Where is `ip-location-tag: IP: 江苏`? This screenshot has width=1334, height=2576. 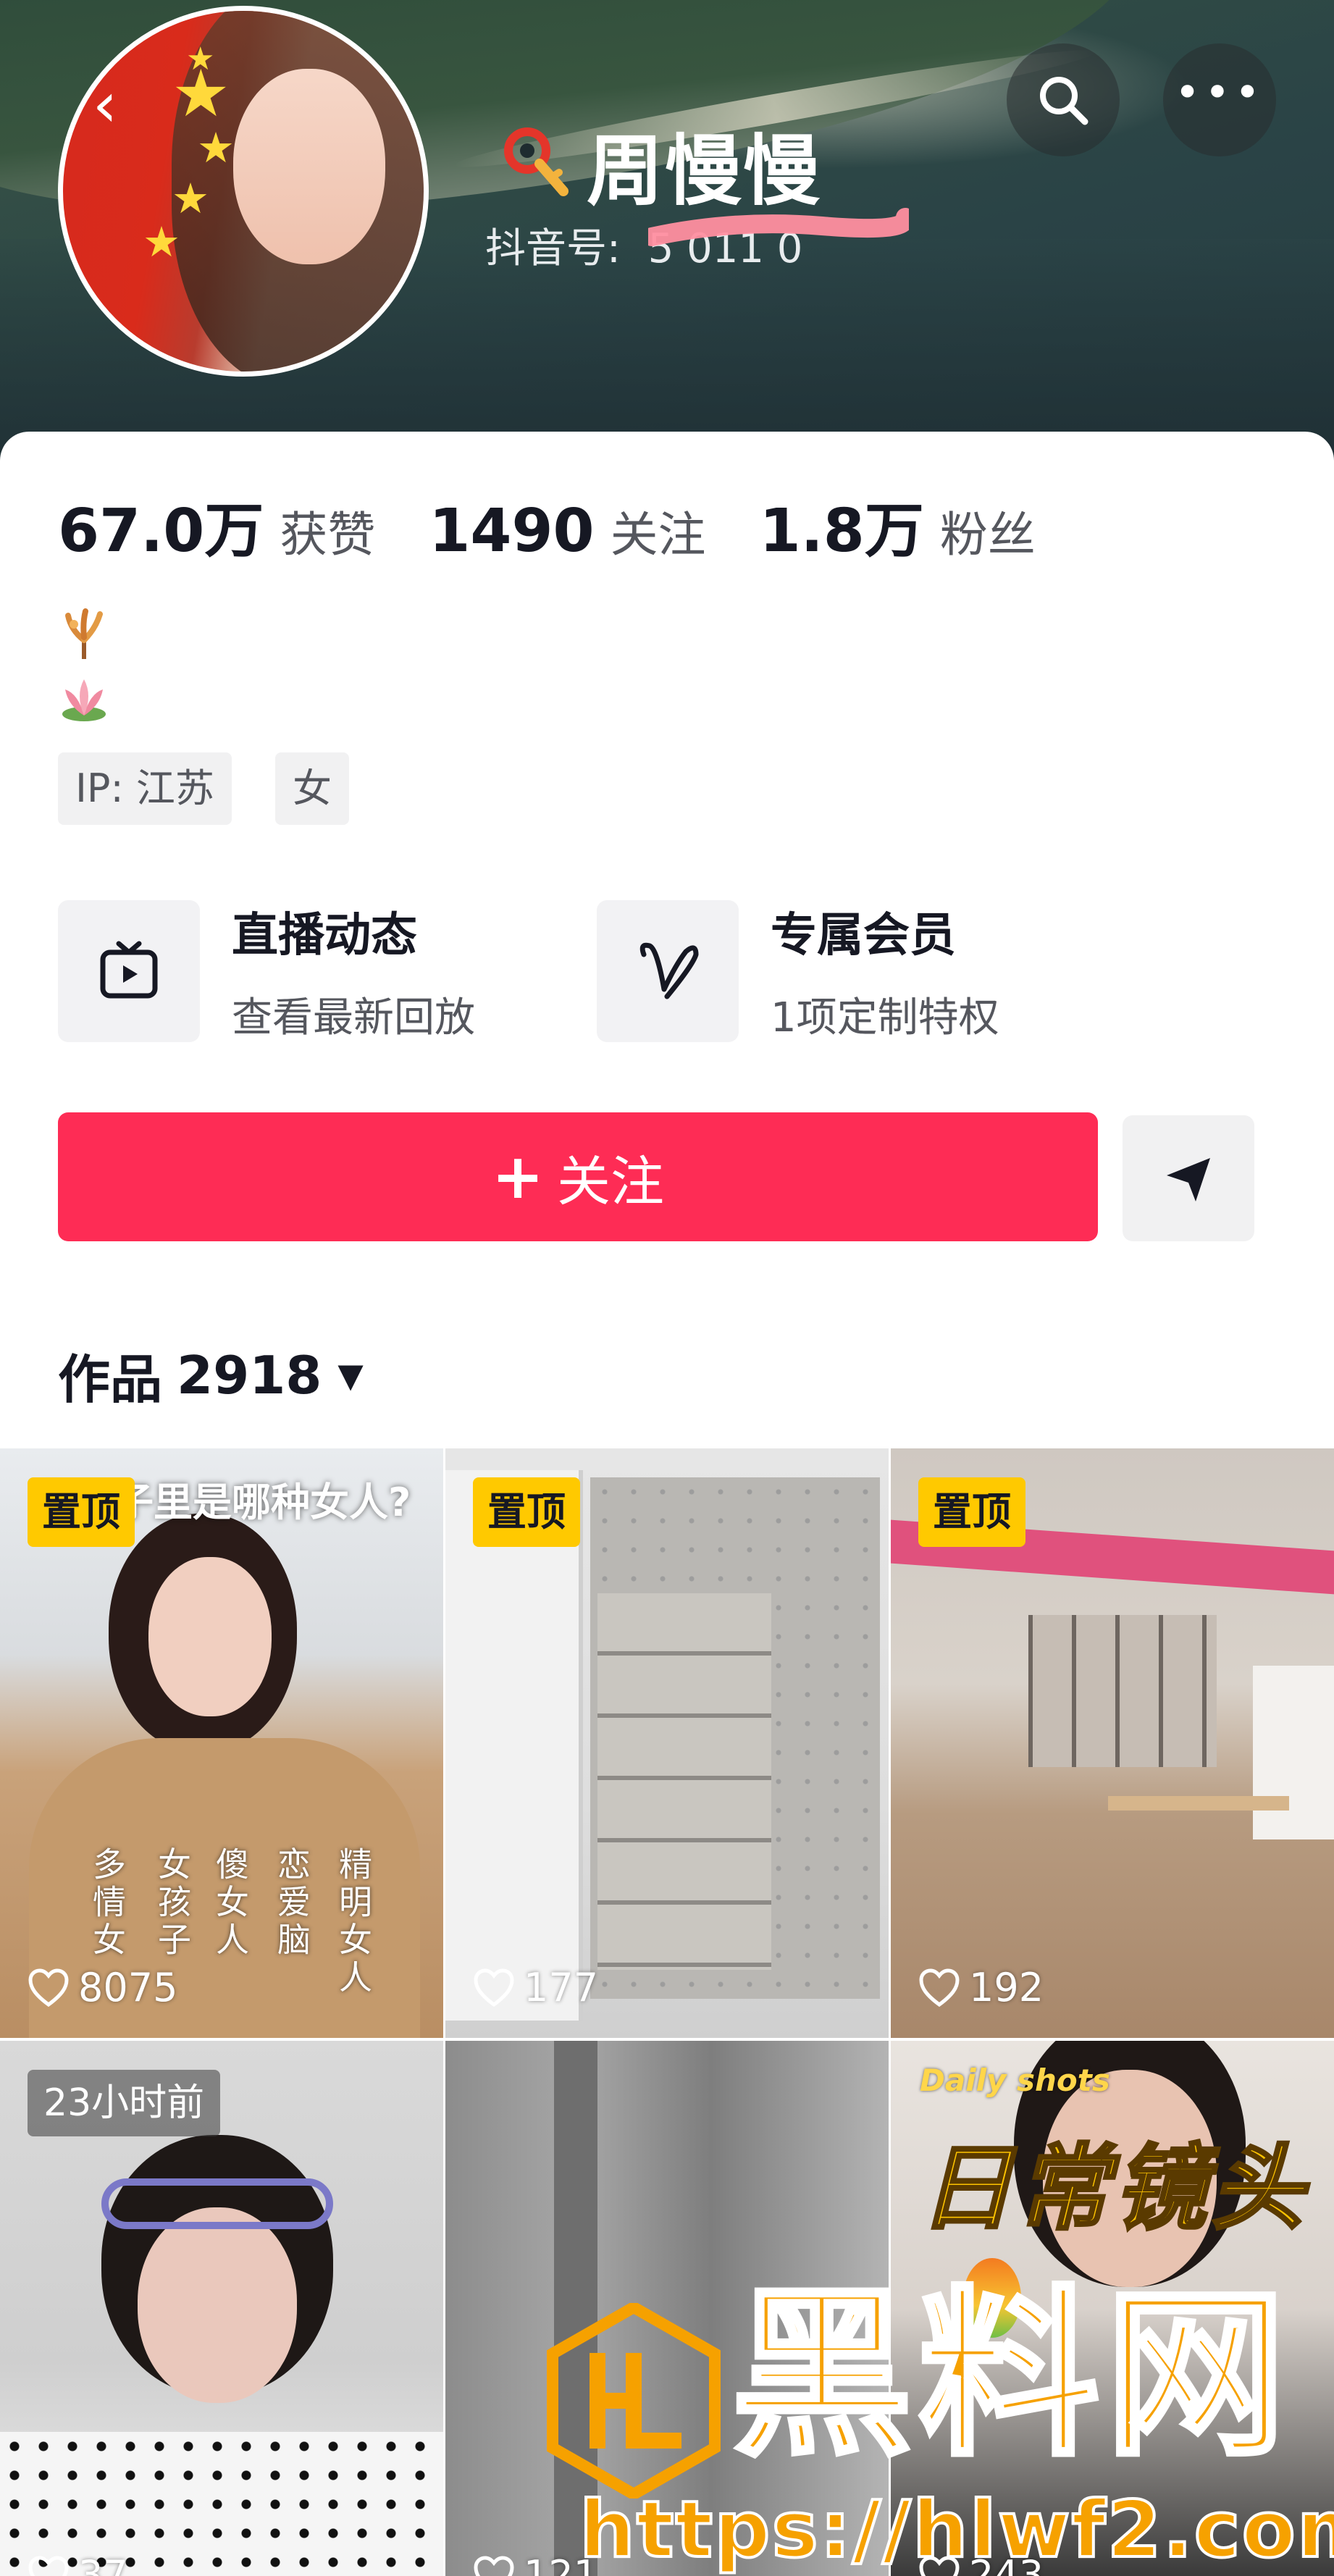 ip-location-tag: IP: 江苏 is located at coordinates (145, 788).